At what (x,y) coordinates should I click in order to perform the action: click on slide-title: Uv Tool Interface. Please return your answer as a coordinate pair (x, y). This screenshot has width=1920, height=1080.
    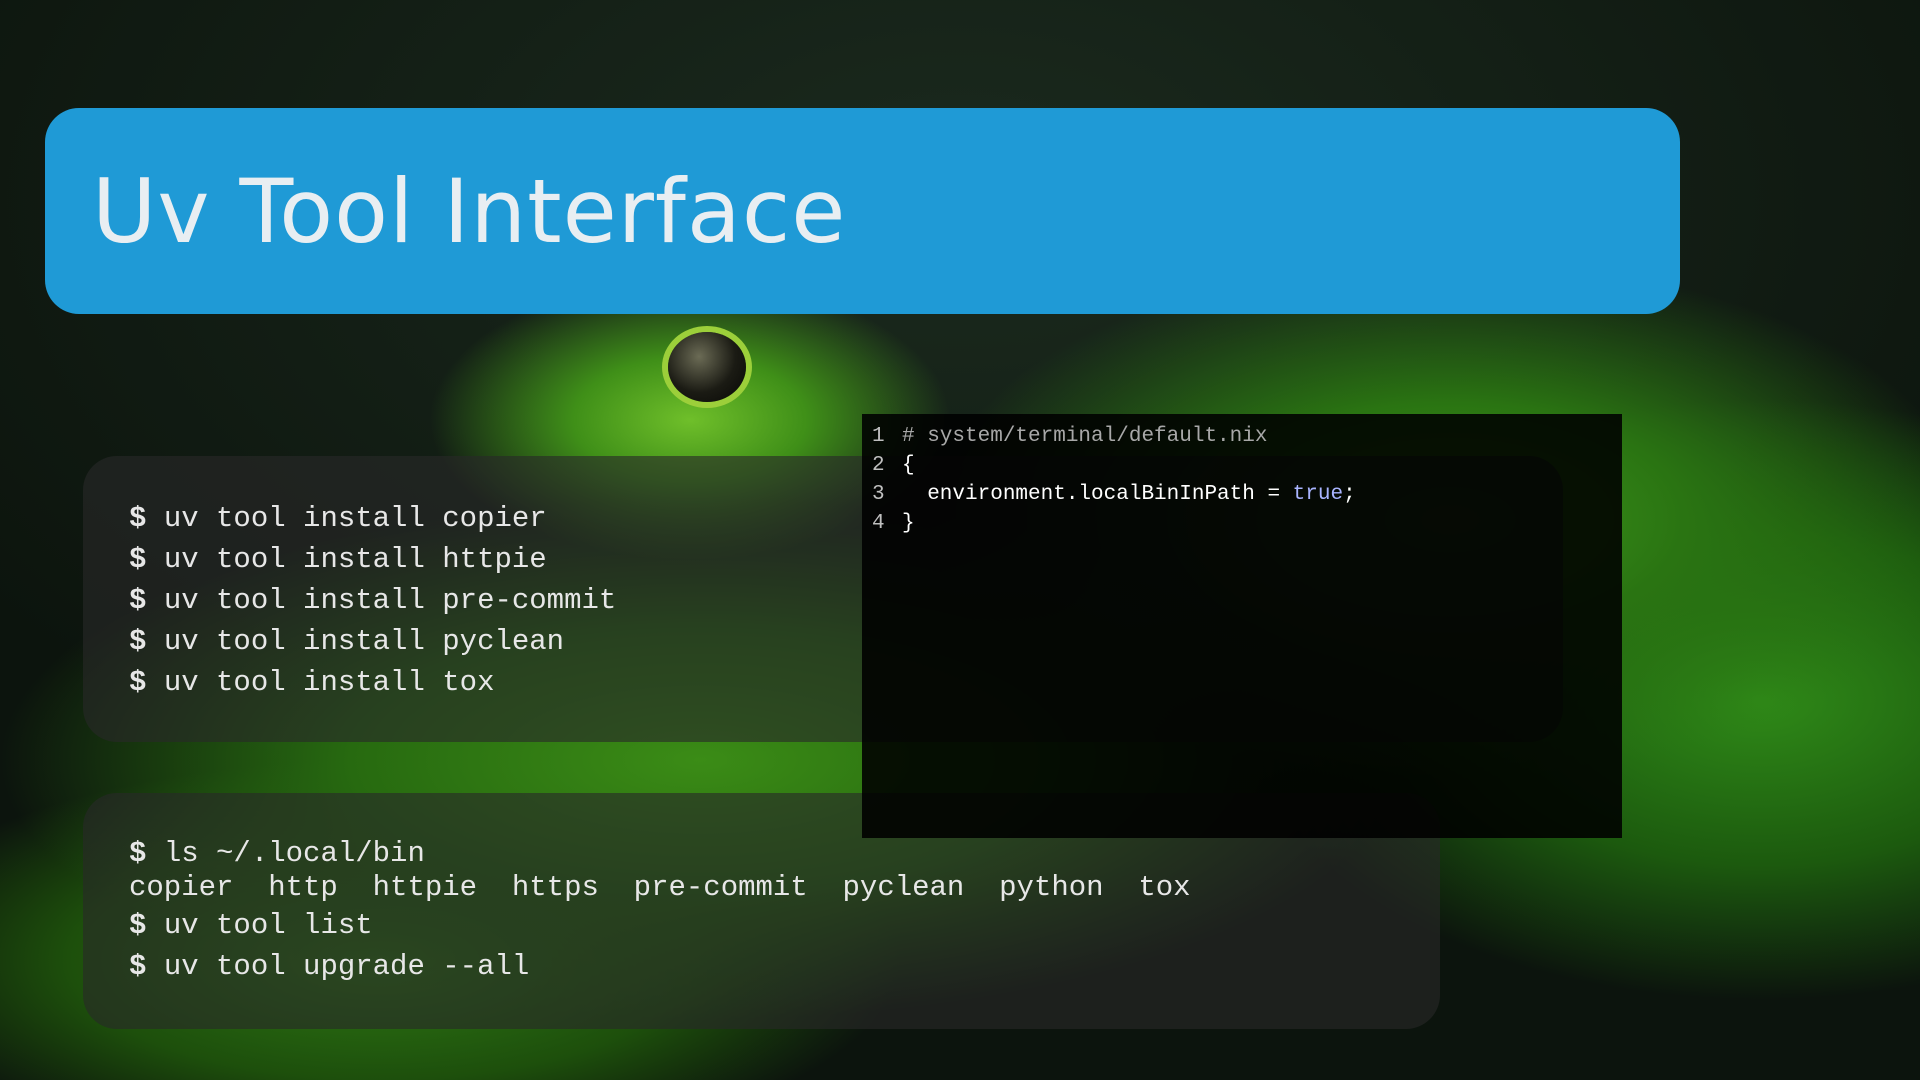
    Looking at the image, I should click on (469, 211).